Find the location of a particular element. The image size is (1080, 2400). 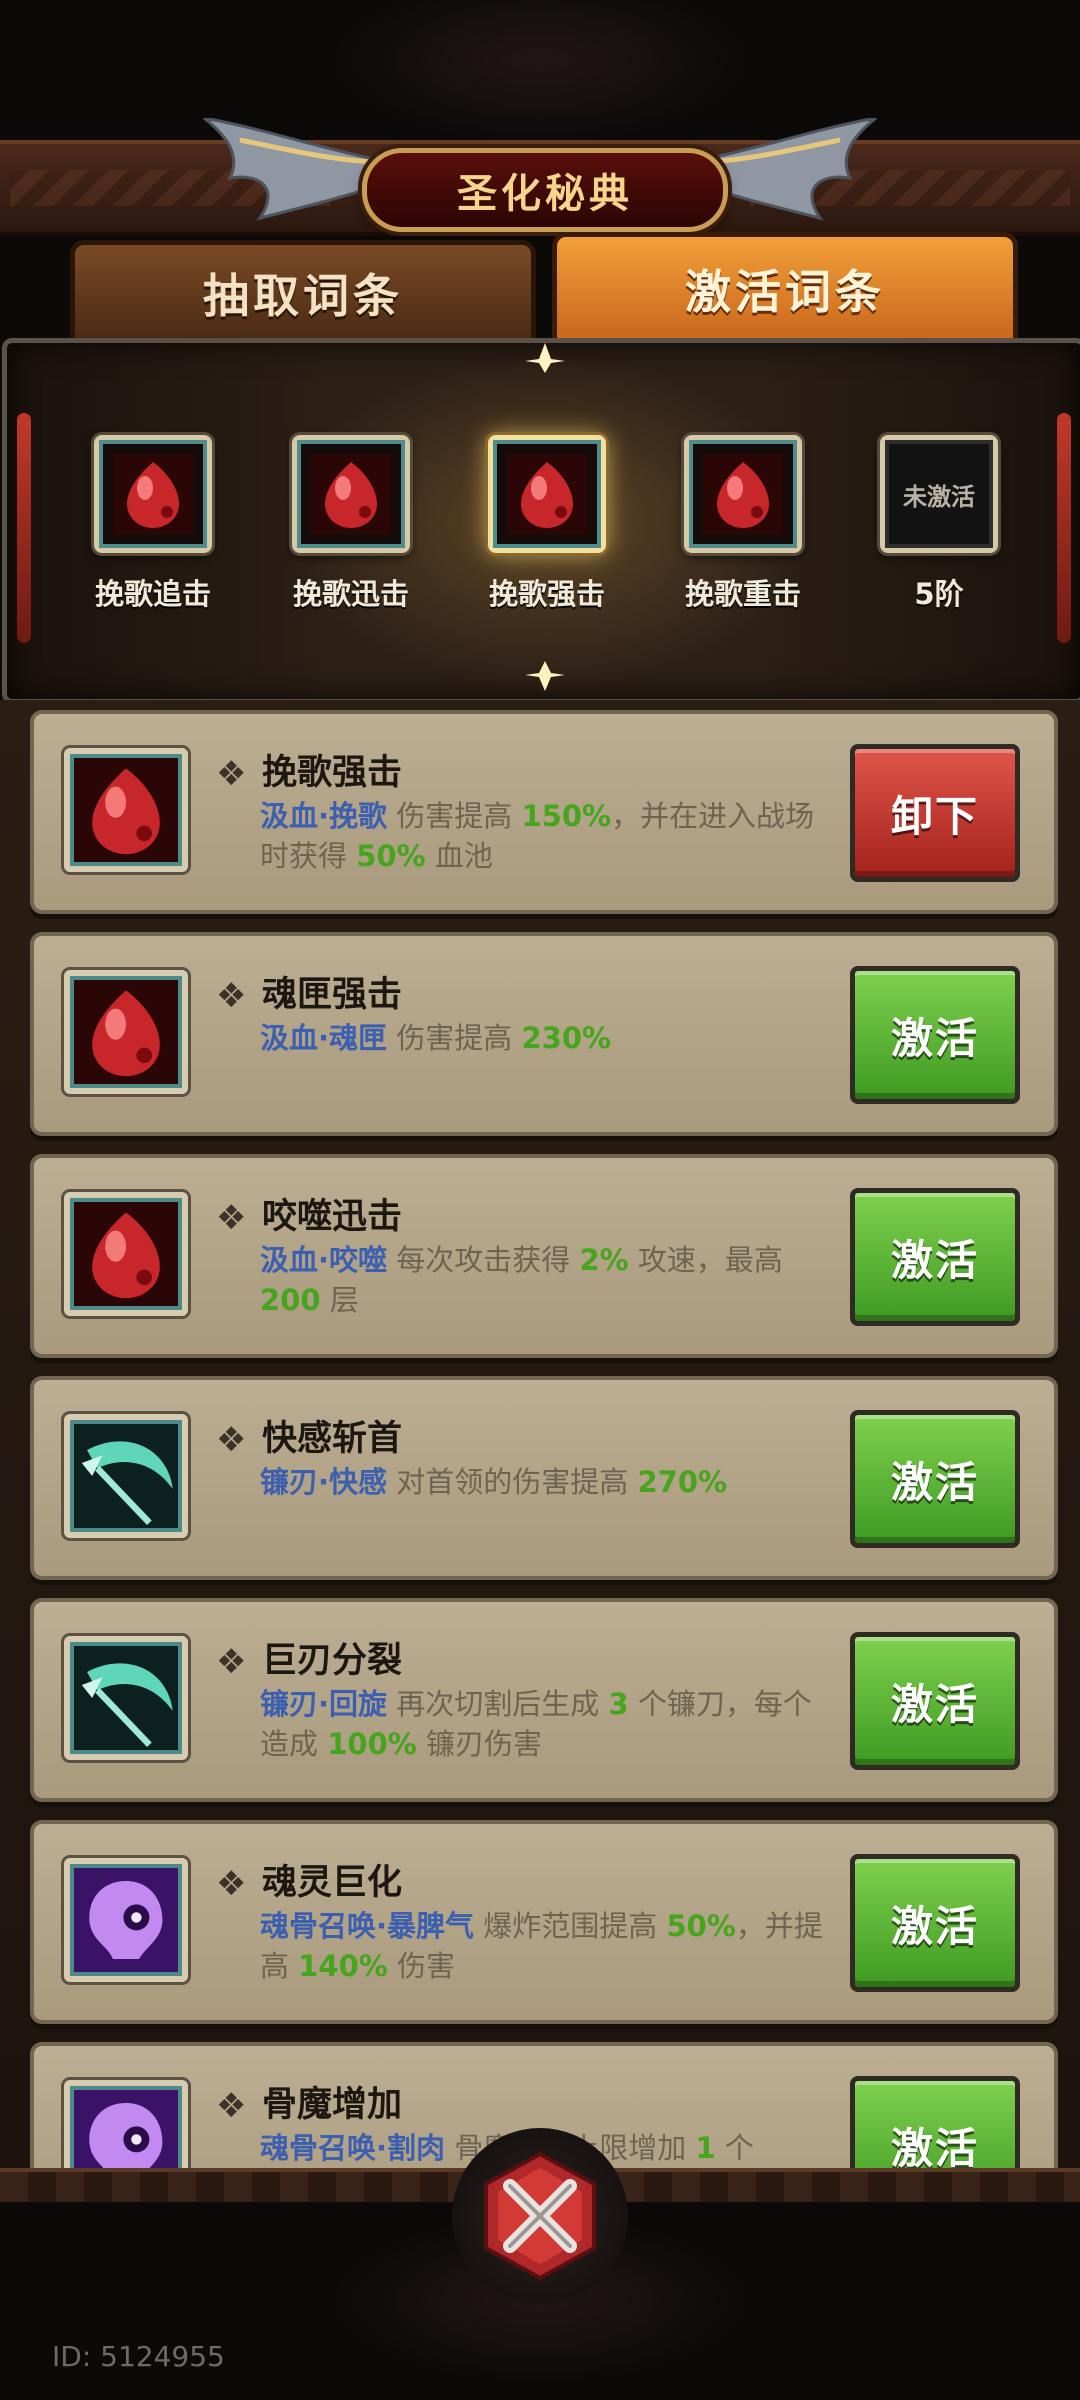

equipped-slot: 挽歌迅击 is located at coordinates (351, 524).